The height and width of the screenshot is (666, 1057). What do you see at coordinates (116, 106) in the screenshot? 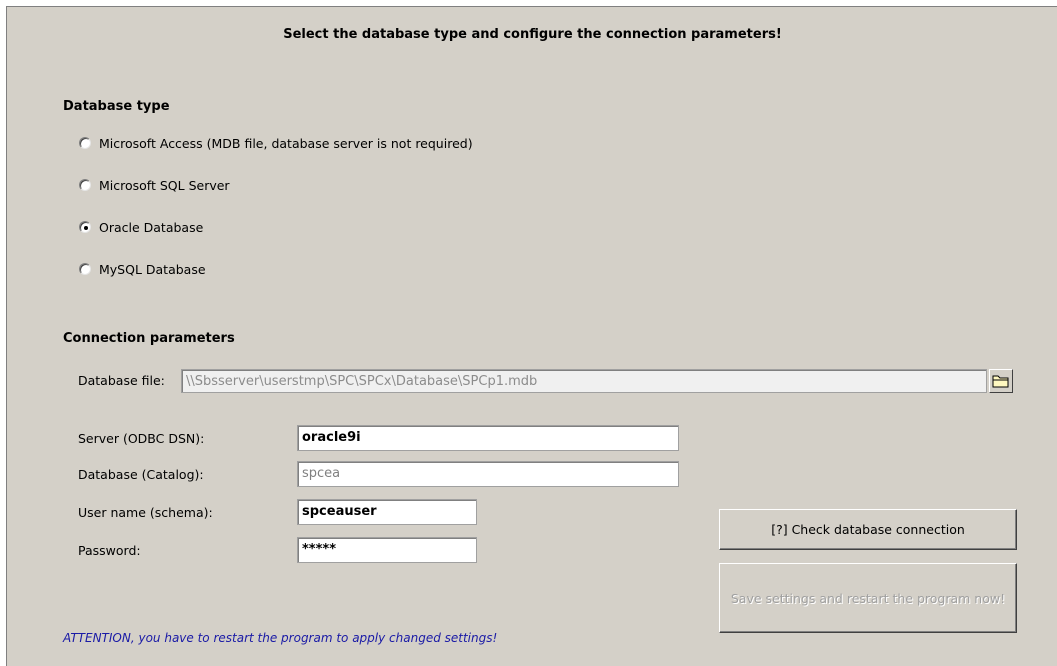
I see `database-type-heading: Database type` at bounding box center [116, 106].